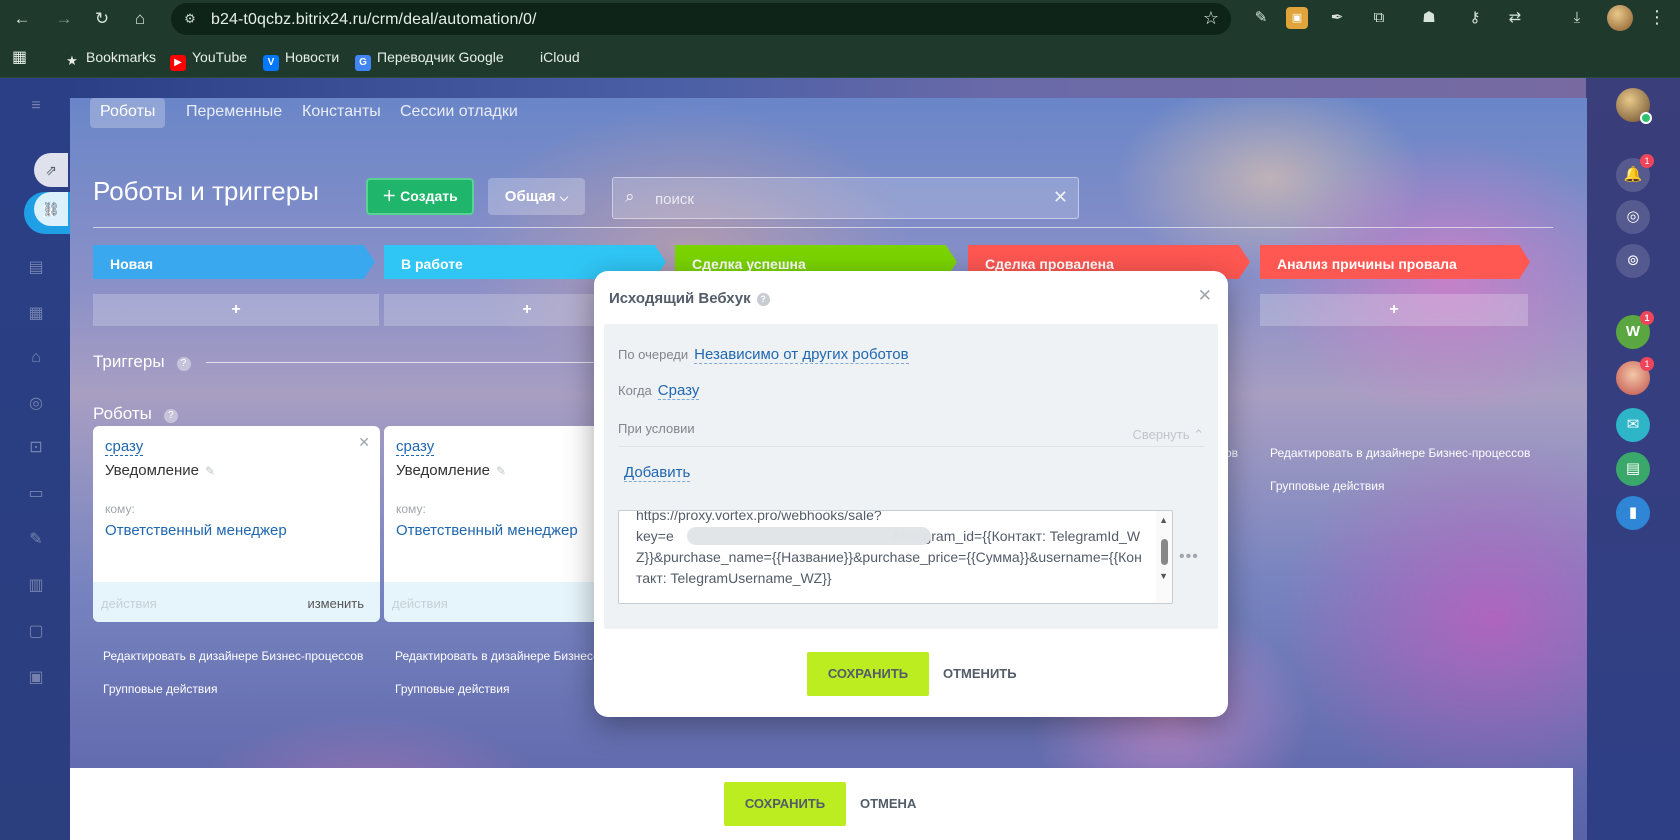 The height and width of the screenshot is (840, 1680). Describe the element at coordinates (1633, 513) in the screenshot. I see `bookmark-icon: ▮` at that location.